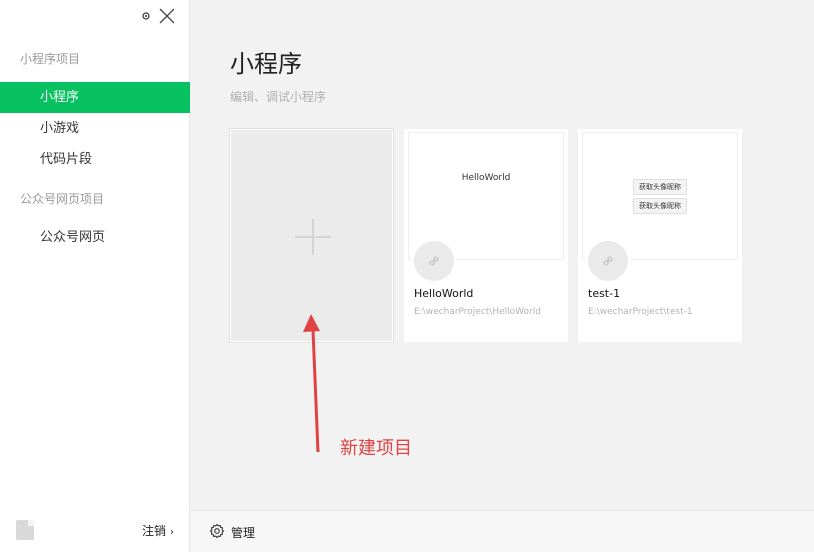 The image size is (814, 552). What do you see at coordinates (95, 531) in the screenshot?
I see `sidebar-footer: 注销 ›` at bounding box center [95, 531].